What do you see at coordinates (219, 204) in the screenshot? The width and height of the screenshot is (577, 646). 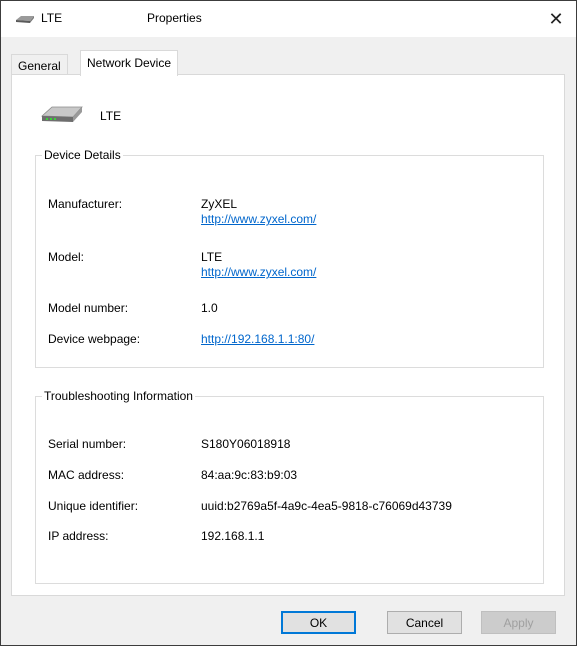 I see `manufacturer-value: ZyXEL` at bounding box center [219, 204].